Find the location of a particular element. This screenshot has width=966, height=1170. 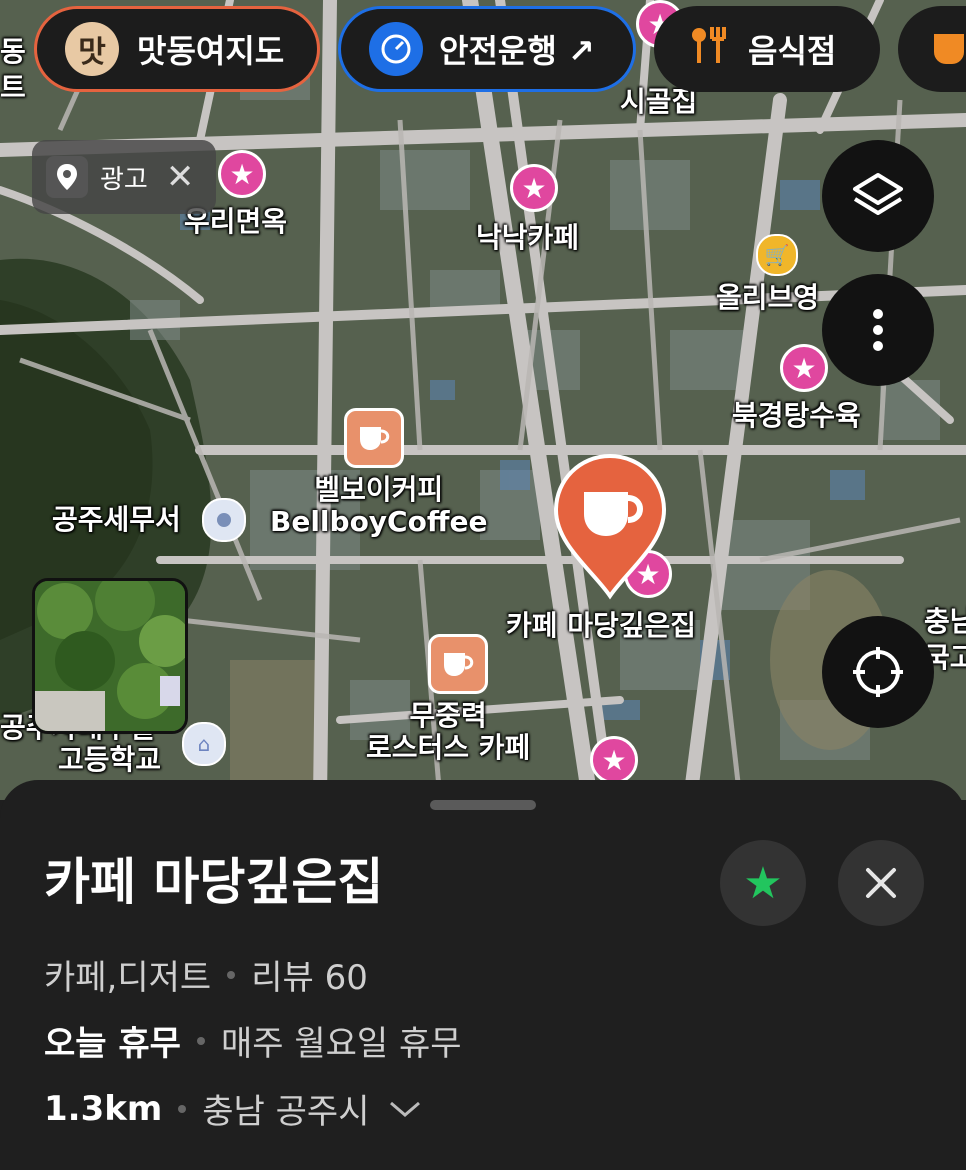

place-name: 카페 마당깊은집 is located at coordinates (214, 882).